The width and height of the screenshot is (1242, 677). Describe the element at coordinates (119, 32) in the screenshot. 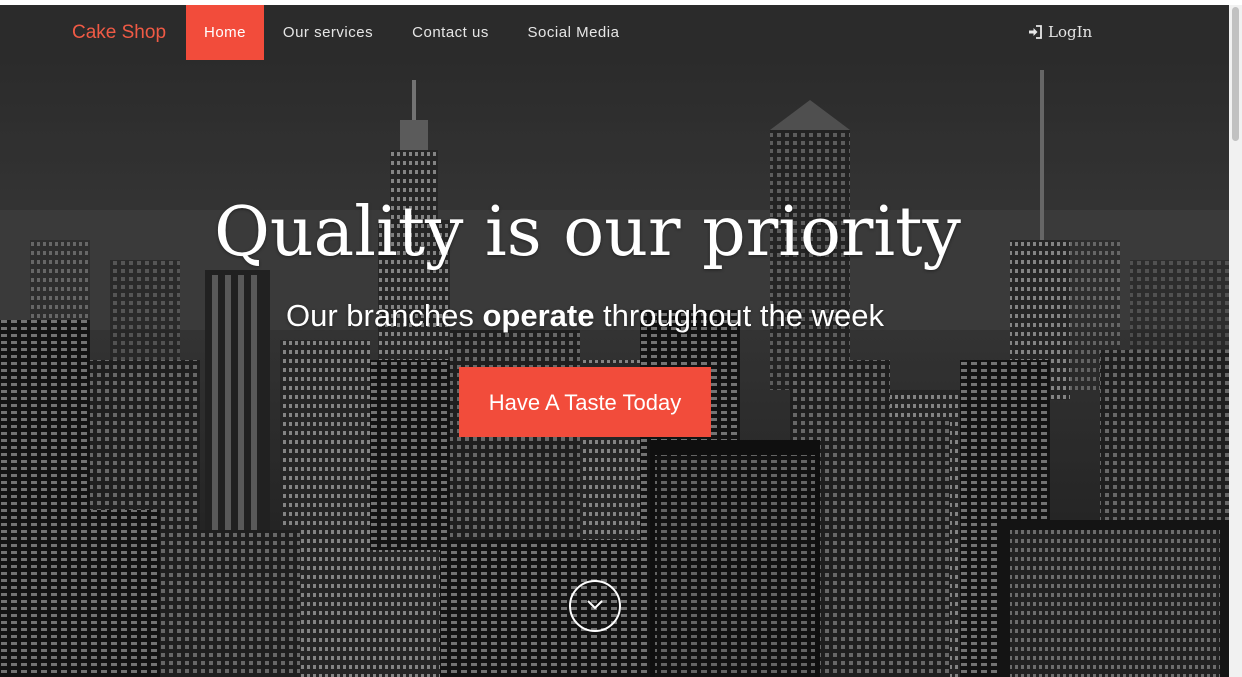

I see `brand-logo-link: Cake Shop` at that location.